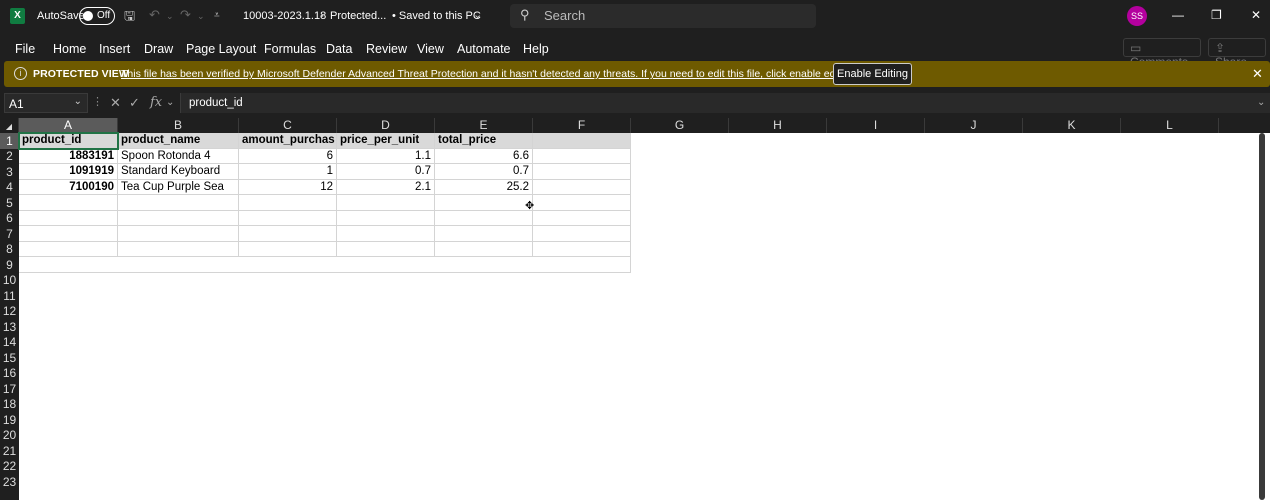 The width and height of the screenshot is (1270, 500). I want to click on tab-review: Review, so click(386, 49).